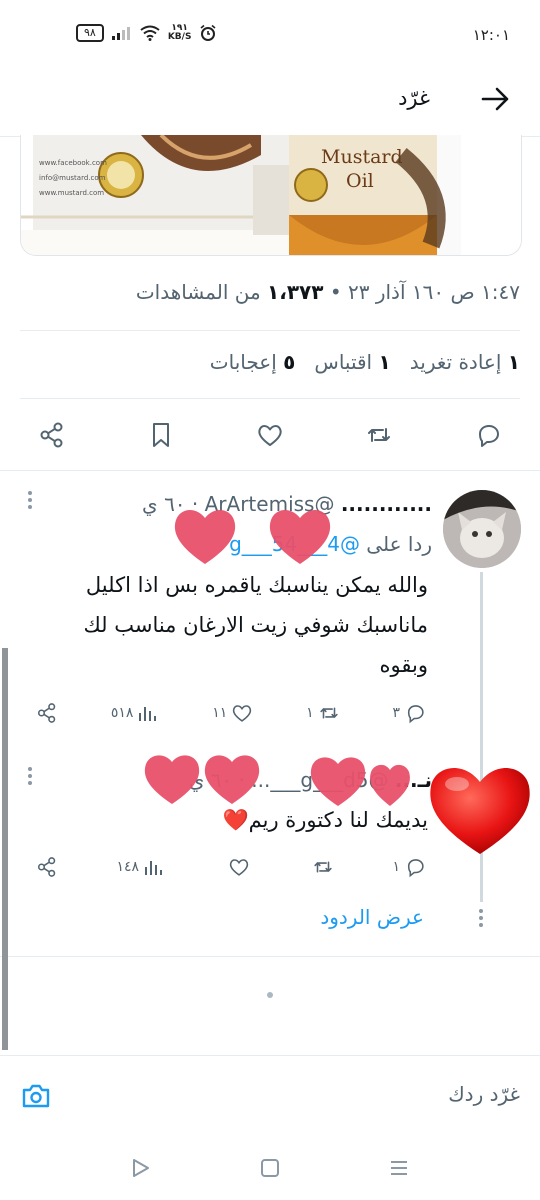 This screenshot has width=540, height=1200. Describe the element at coordinates (161, 435) in the screenshot. I see `bookmark-icon` at that location.